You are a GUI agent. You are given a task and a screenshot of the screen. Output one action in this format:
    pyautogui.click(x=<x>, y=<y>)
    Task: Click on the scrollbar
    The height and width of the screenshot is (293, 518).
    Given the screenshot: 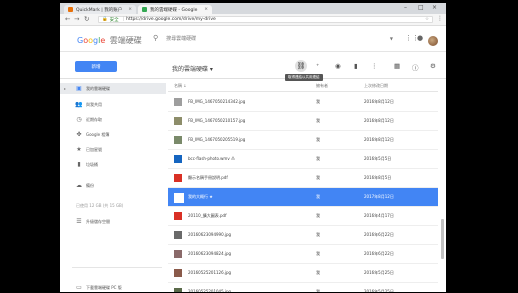 What is the action you would take?
    pyautogui.click(x=442, y=239)
    